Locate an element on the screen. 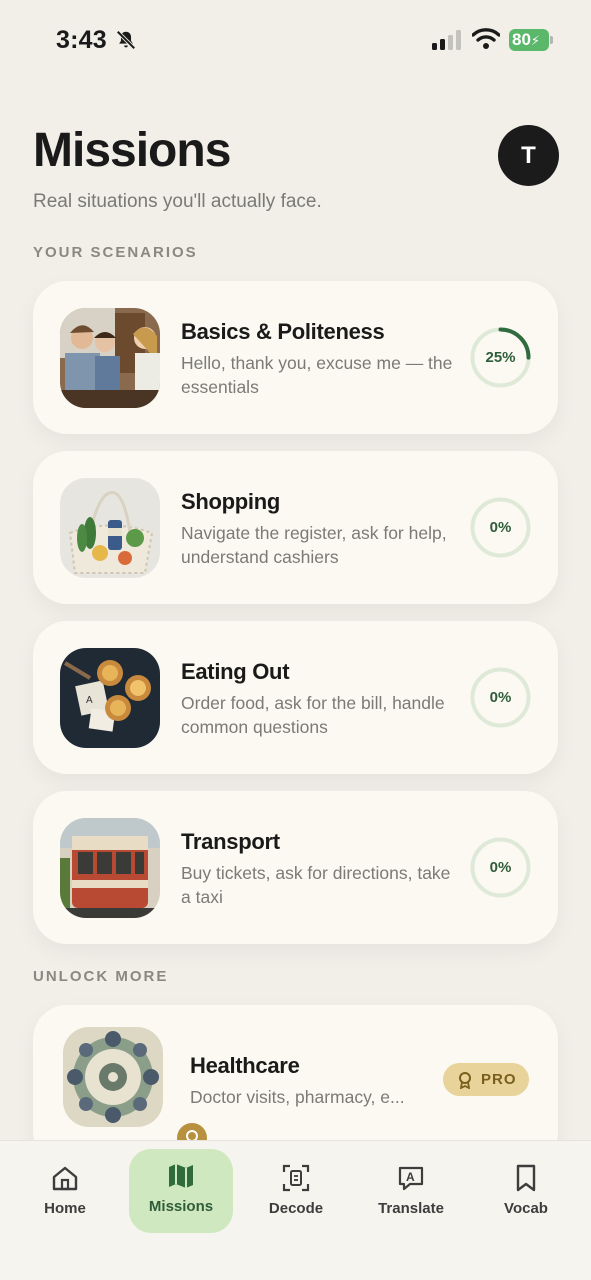 The image size is (591, 1280). tab-label: Translate is located at coordinates (411, 1208).